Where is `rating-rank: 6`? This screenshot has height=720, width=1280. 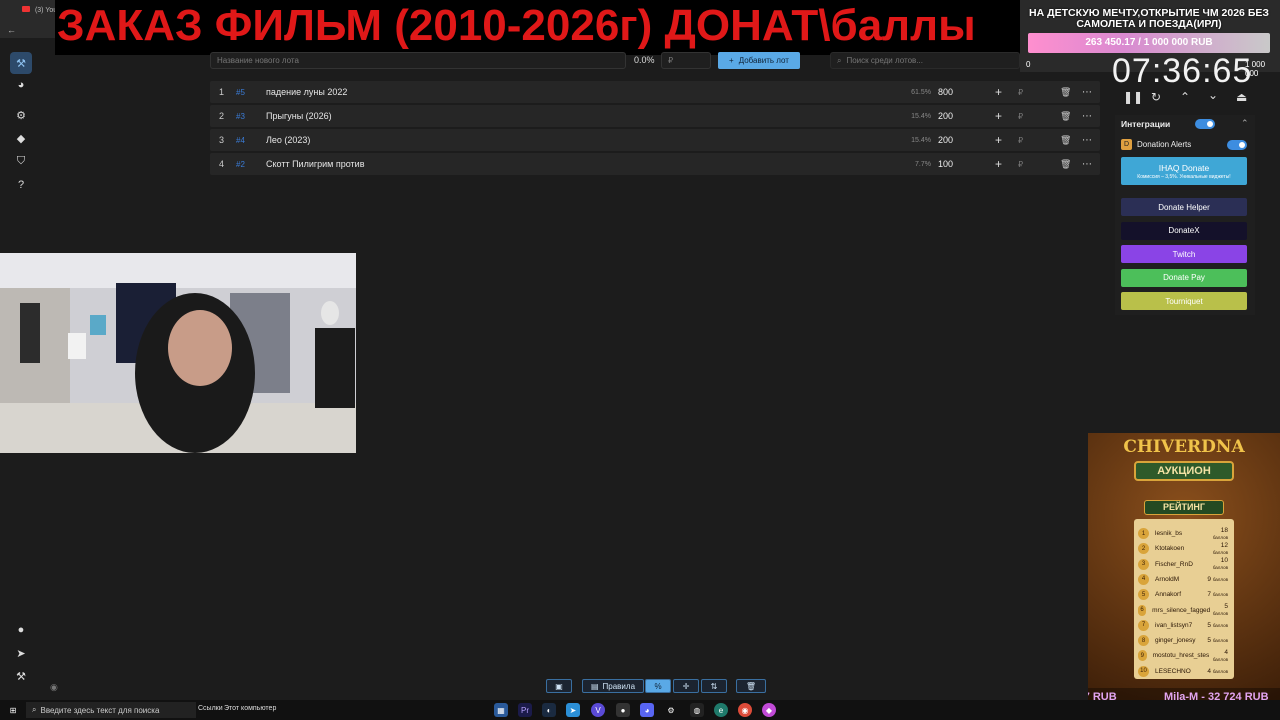
rating-rank: 6 is located at coordinates (1142, 610).